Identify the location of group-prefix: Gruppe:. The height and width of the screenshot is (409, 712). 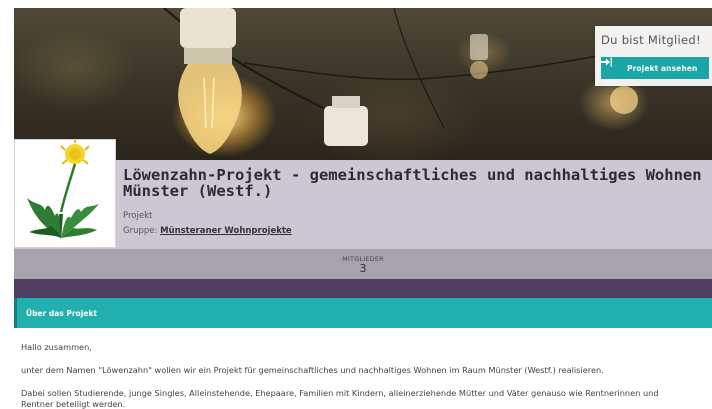
(140, 231).